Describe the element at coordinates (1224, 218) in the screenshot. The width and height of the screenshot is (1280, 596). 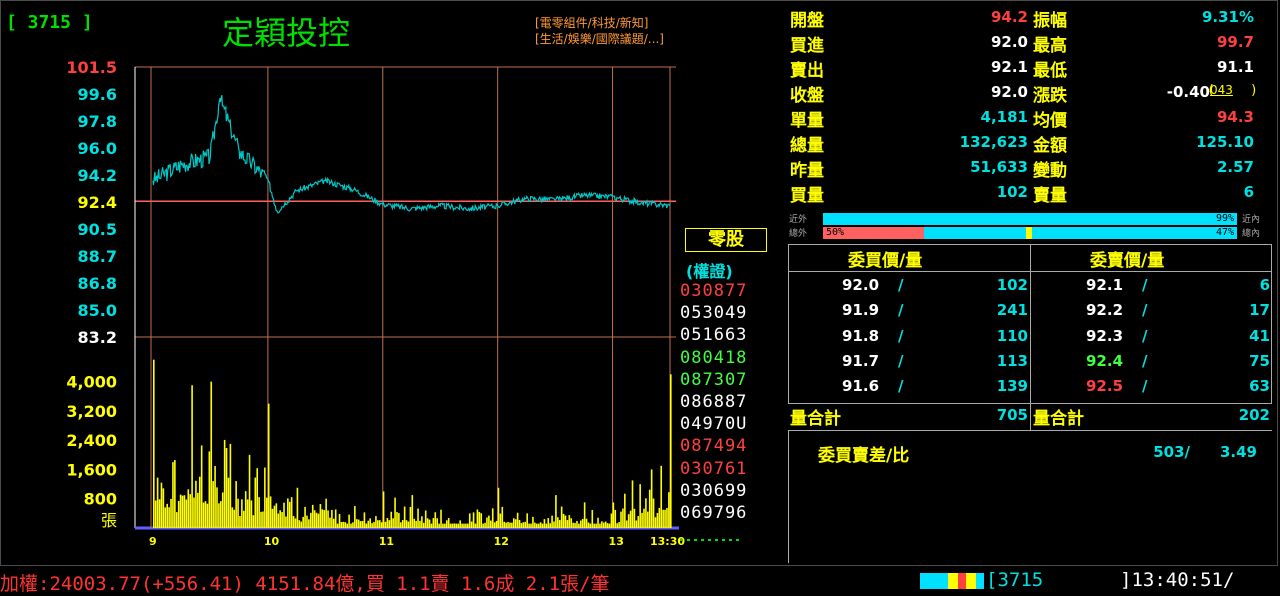
I see `near-pct: 99%` at that location.